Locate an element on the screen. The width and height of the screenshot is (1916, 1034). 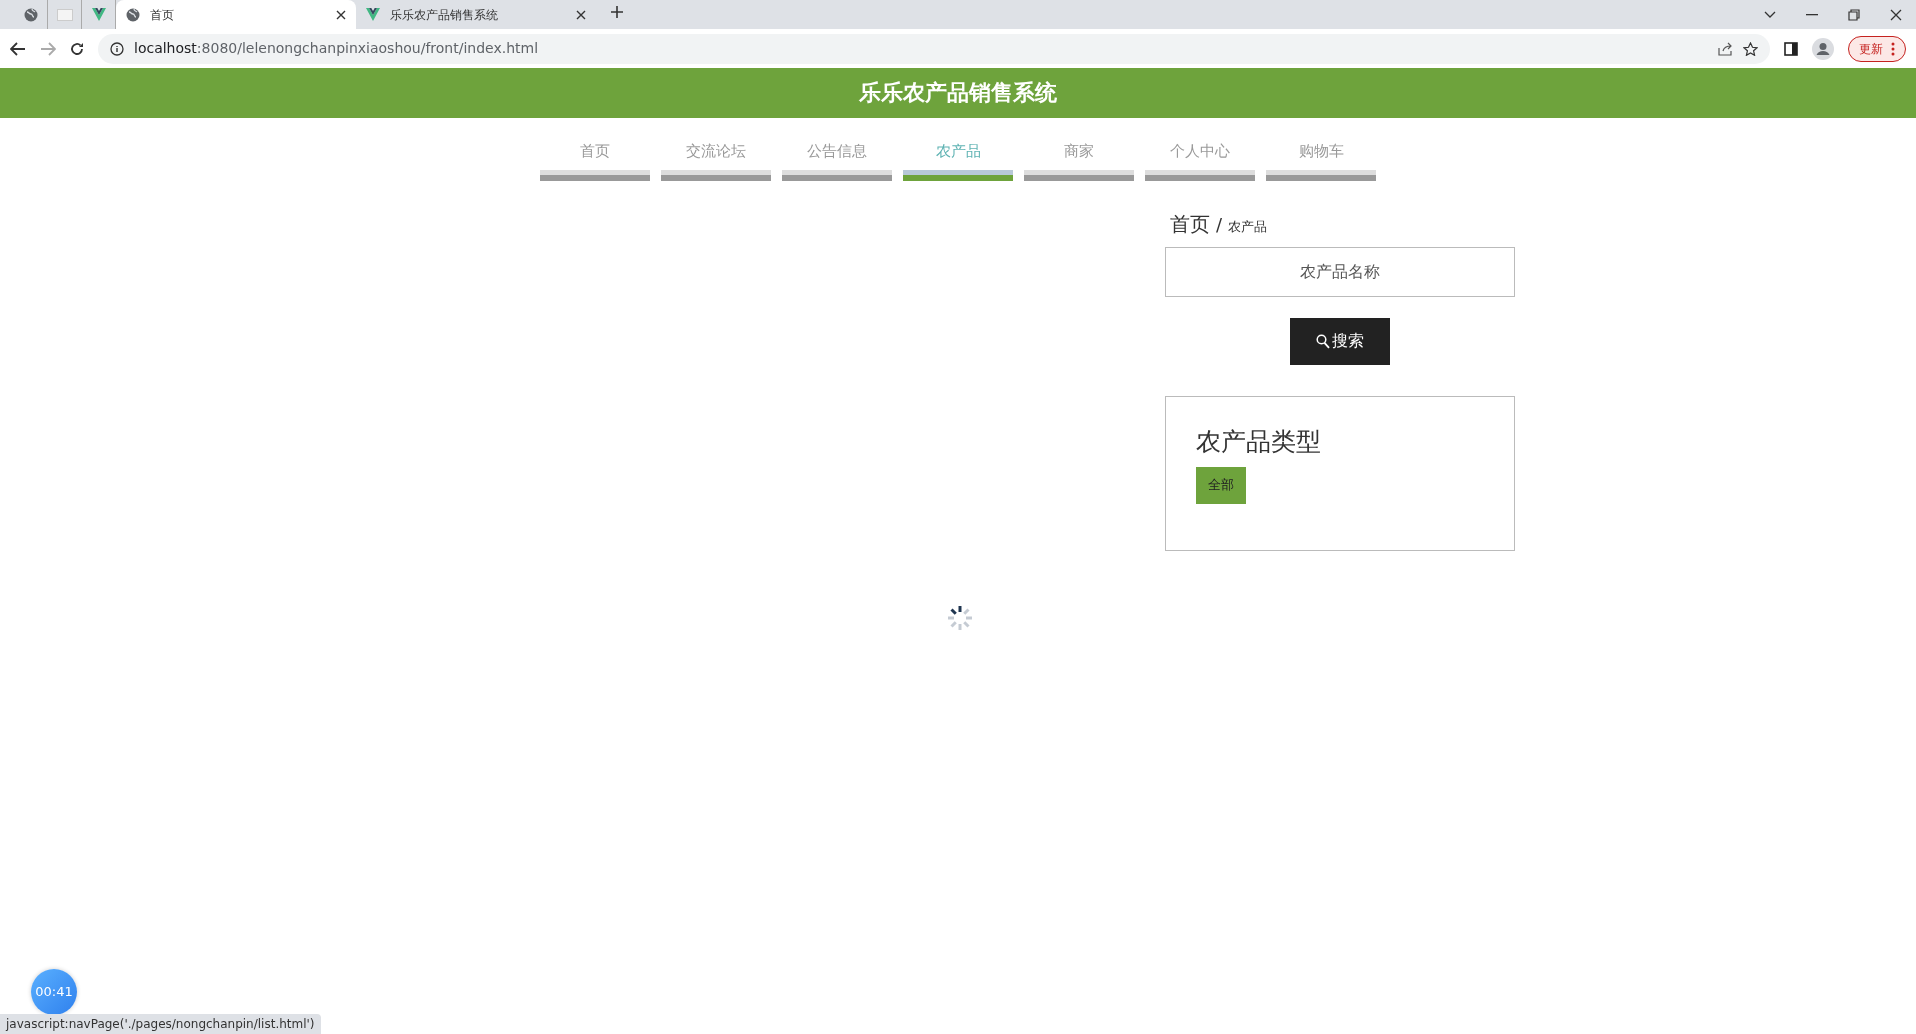
address-bar: localhost:8080/lelenongchanpinxiaoshou/front/index.html is located at coordinates (934, 48).